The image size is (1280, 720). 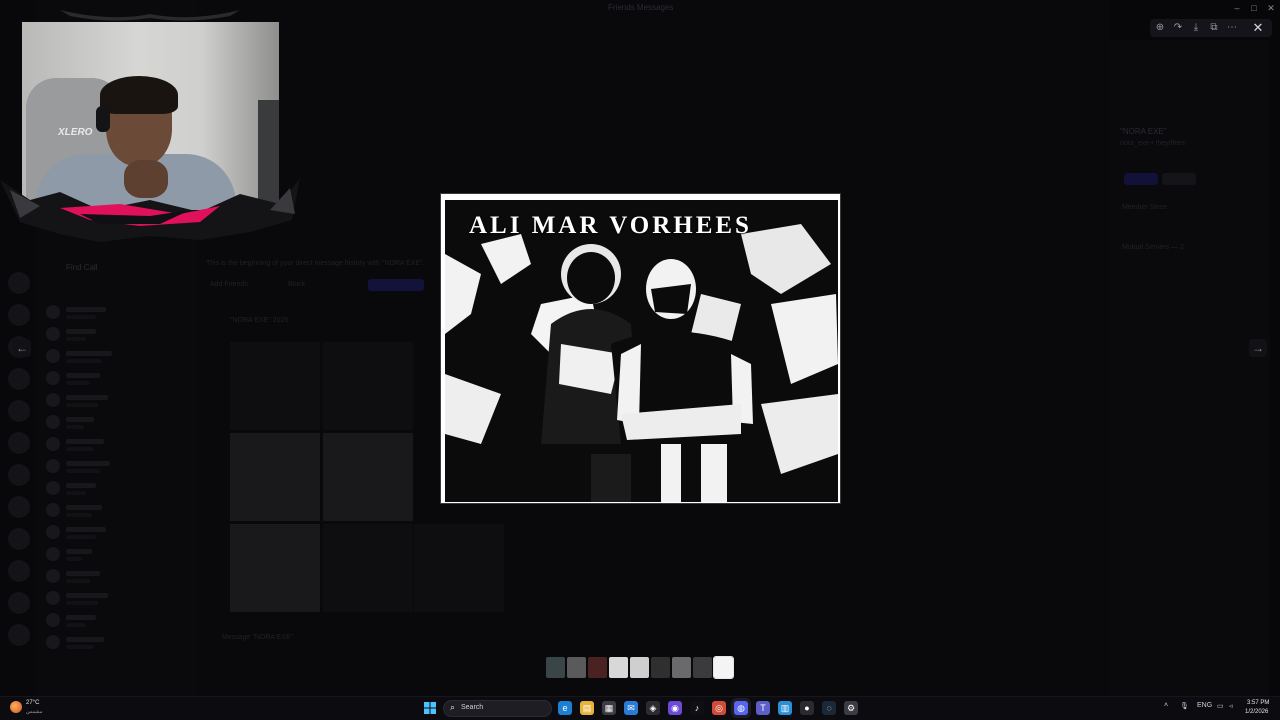 What do you see at coordinates (1232, 28) in the screenshot?
I see `more-icon: ⋯` at bounding box center [1232, 28].